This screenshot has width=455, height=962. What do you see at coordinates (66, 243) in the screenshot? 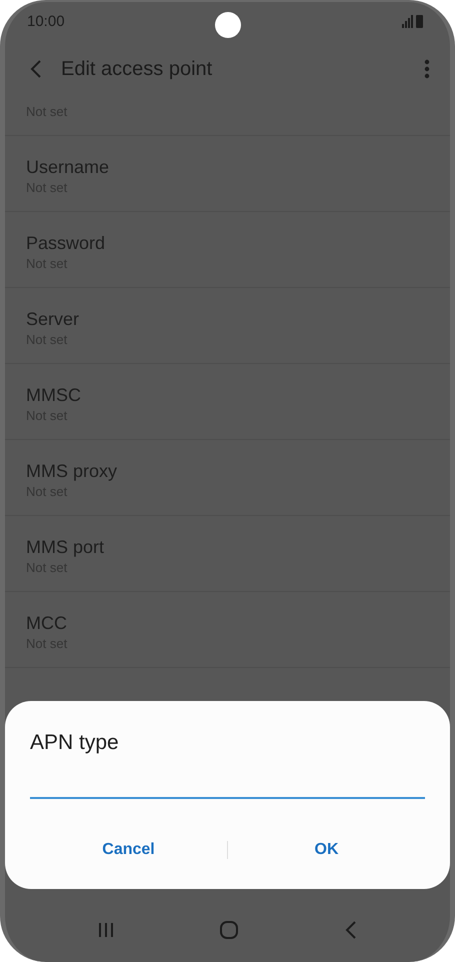
I see `setting-label: Password` at bounding box center [66, 243].